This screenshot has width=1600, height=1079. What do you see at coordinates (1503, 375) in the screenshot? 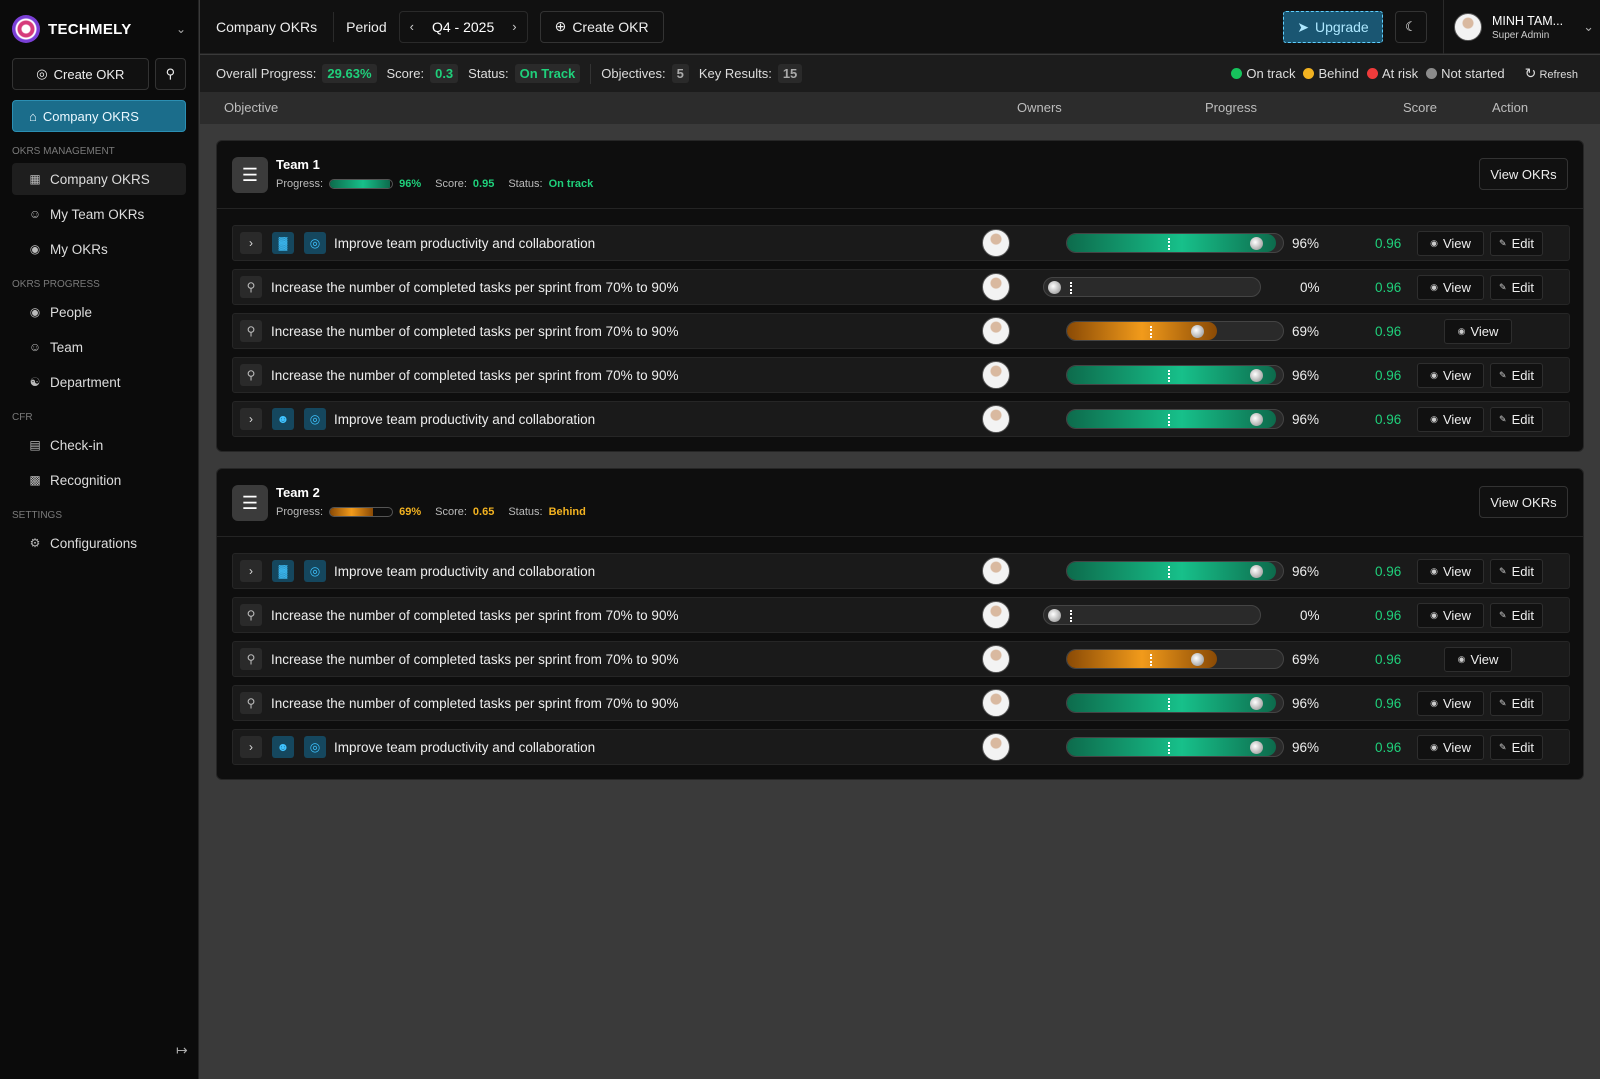
I see `pencil-icon: ✎` at bounding box center [1503, 375].